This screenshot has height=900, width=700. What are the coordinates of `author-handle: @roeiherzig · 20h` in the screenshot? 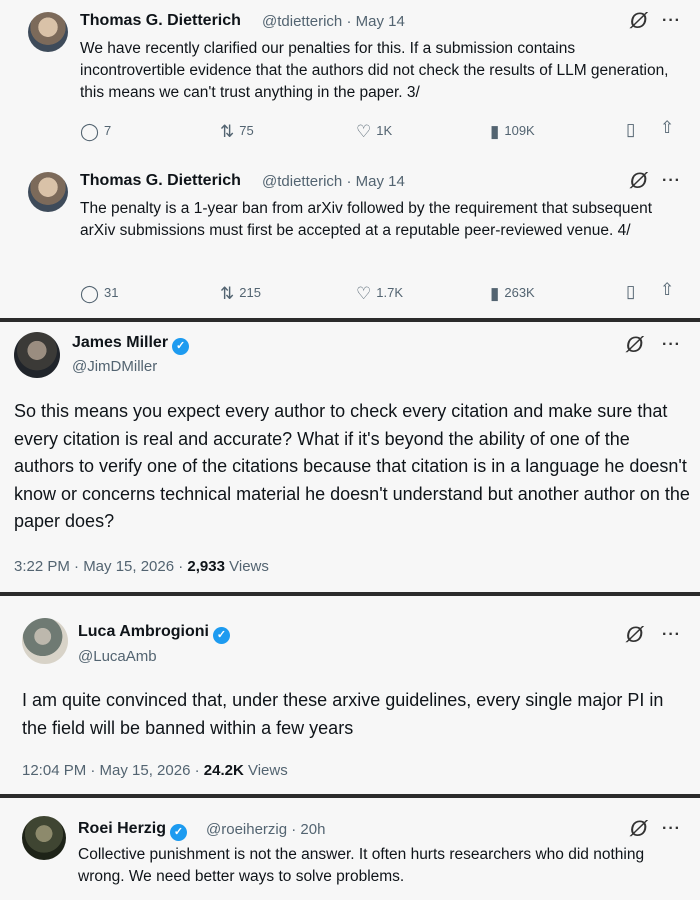 It's located at (265, 829).